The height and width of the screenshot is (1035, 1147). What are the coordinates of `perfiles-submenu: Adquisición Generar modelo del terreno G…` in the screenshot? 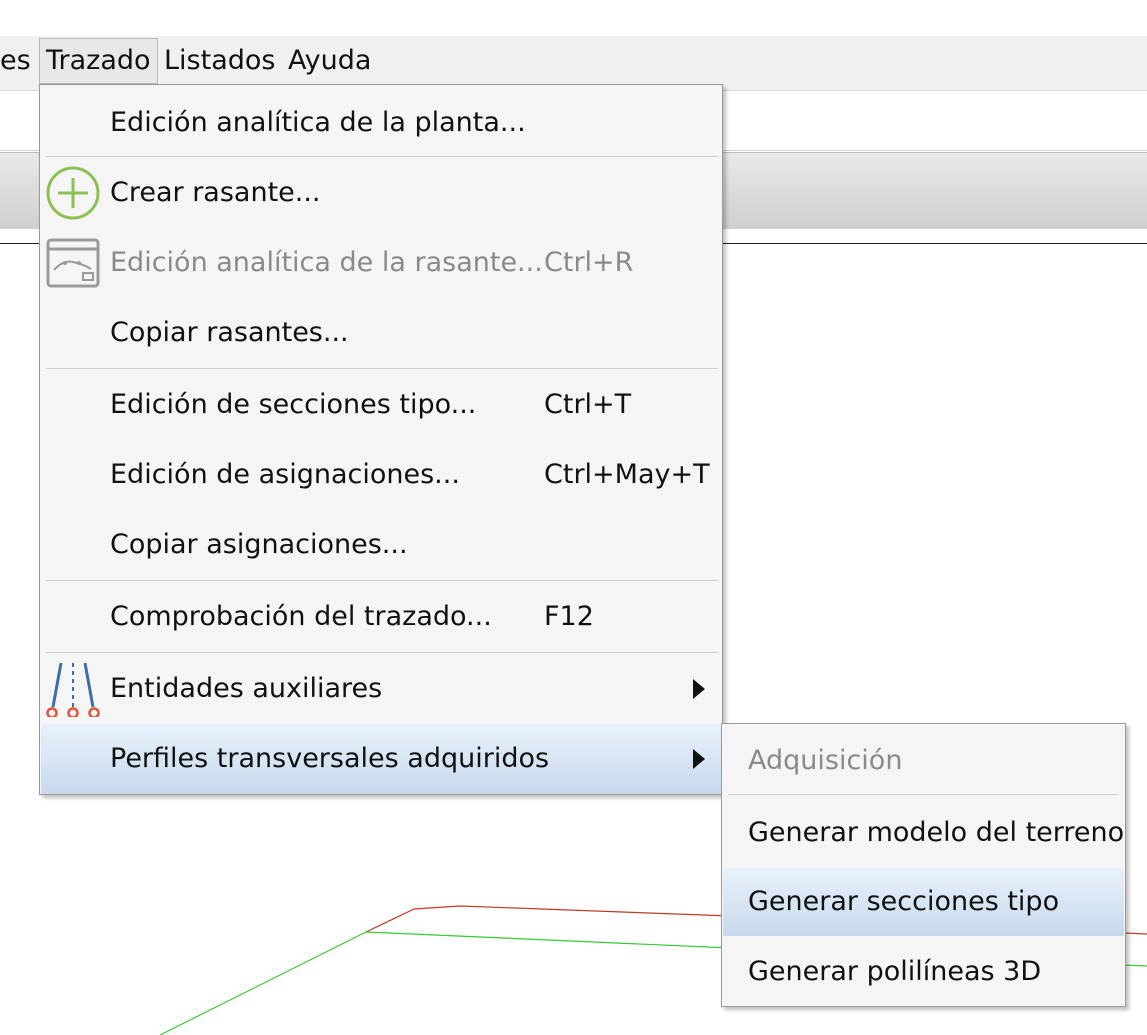 It's located at (923, 865).